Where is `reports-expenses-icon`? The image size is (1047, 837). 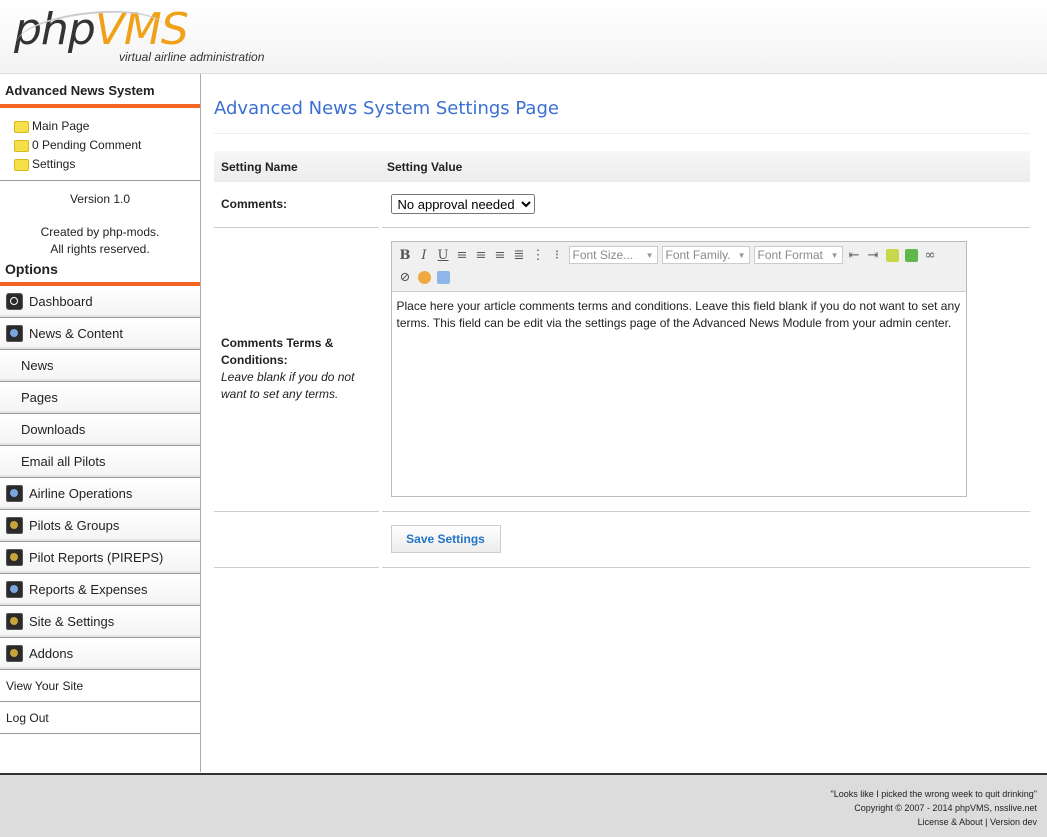
reports-expenses-icon is located at coordinates (14, 589).